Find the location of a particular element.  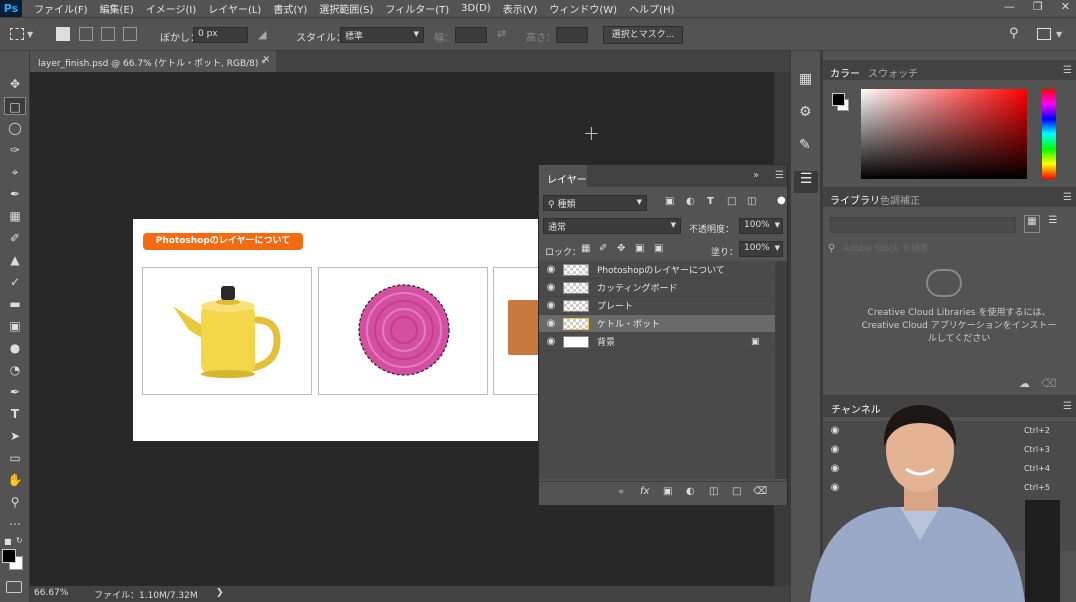

layer-list-scrollbar is located at coordinates (781, 370).